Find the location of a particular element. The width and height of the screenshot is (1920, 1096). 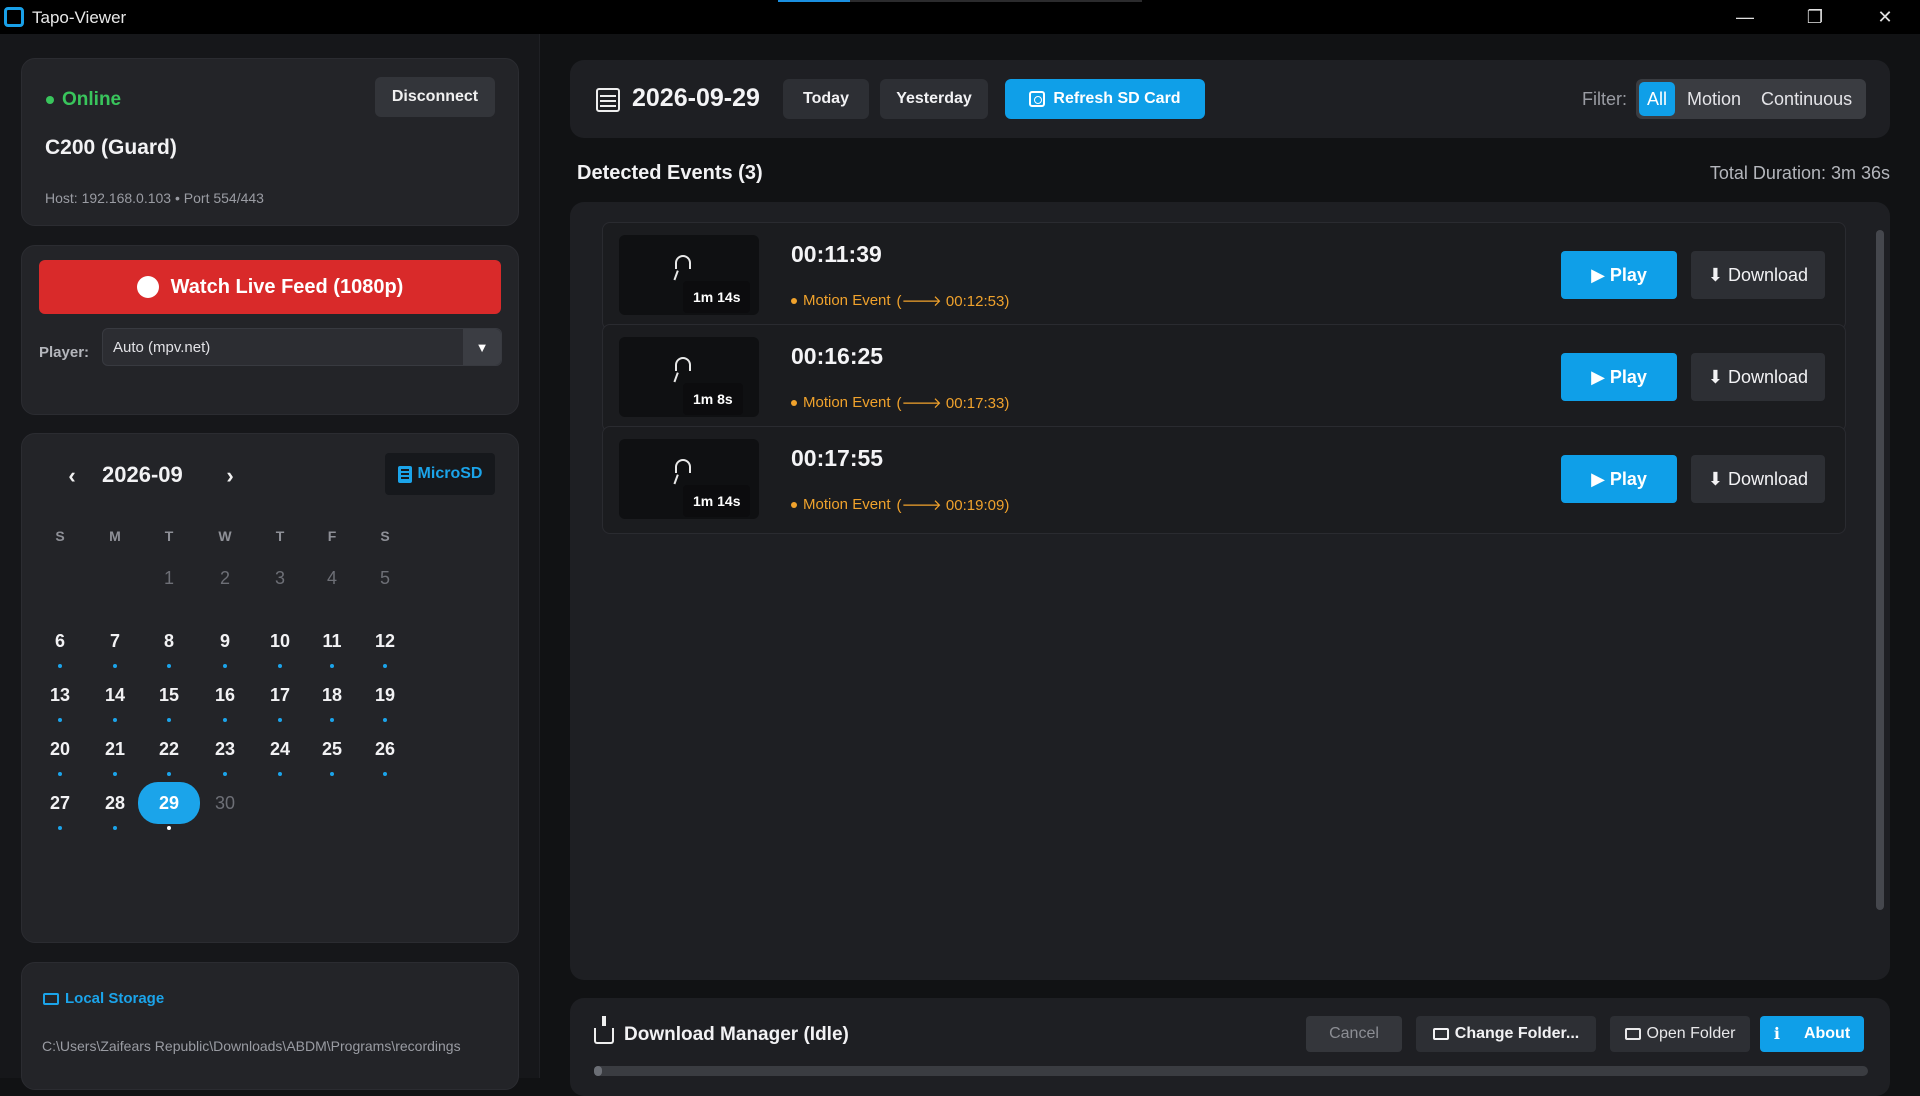

calendar-day: 23 is located at coordinates (225, 752).